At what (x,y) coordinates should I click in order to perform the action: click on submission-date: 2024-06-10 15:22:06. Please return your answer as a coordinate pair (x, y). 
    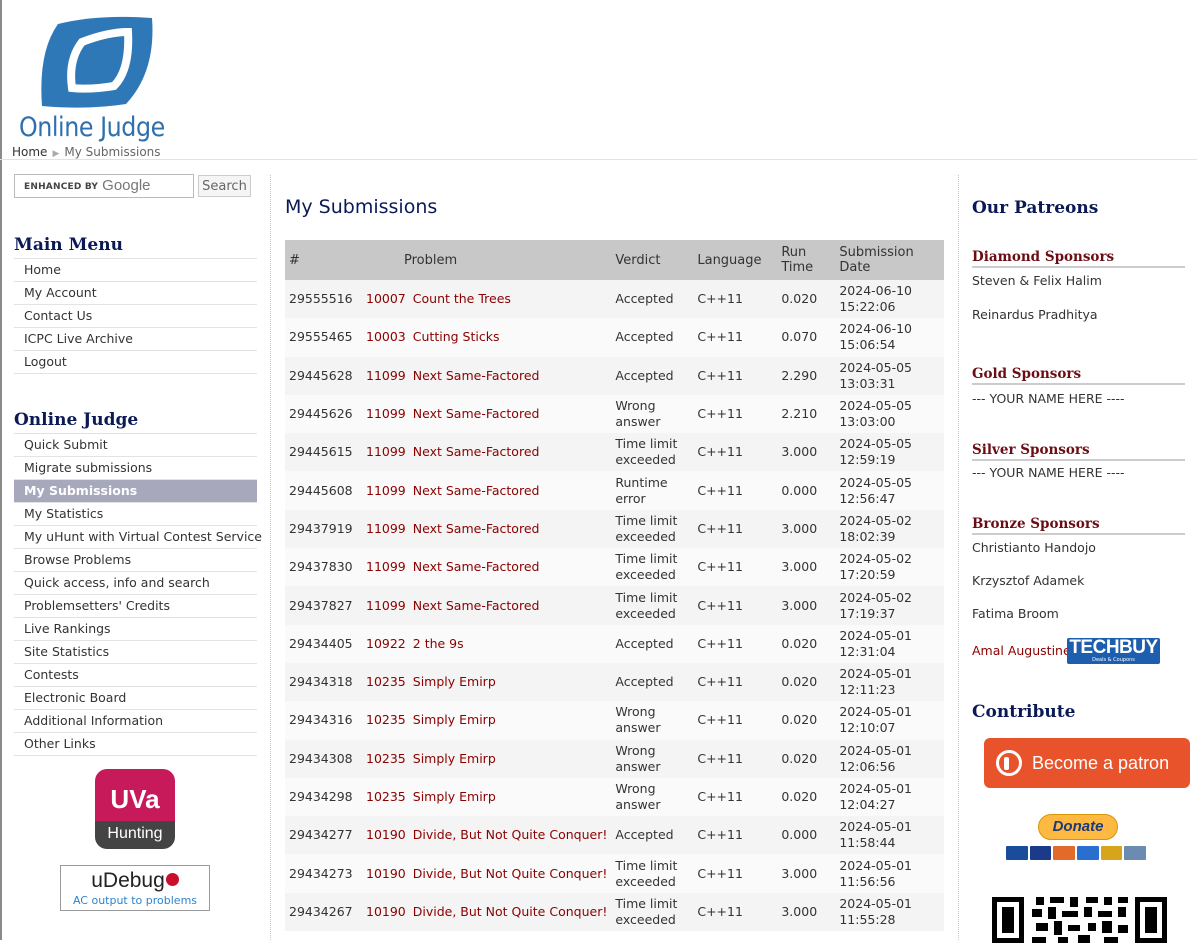
    Looking at the image, I should click on (889, 299).